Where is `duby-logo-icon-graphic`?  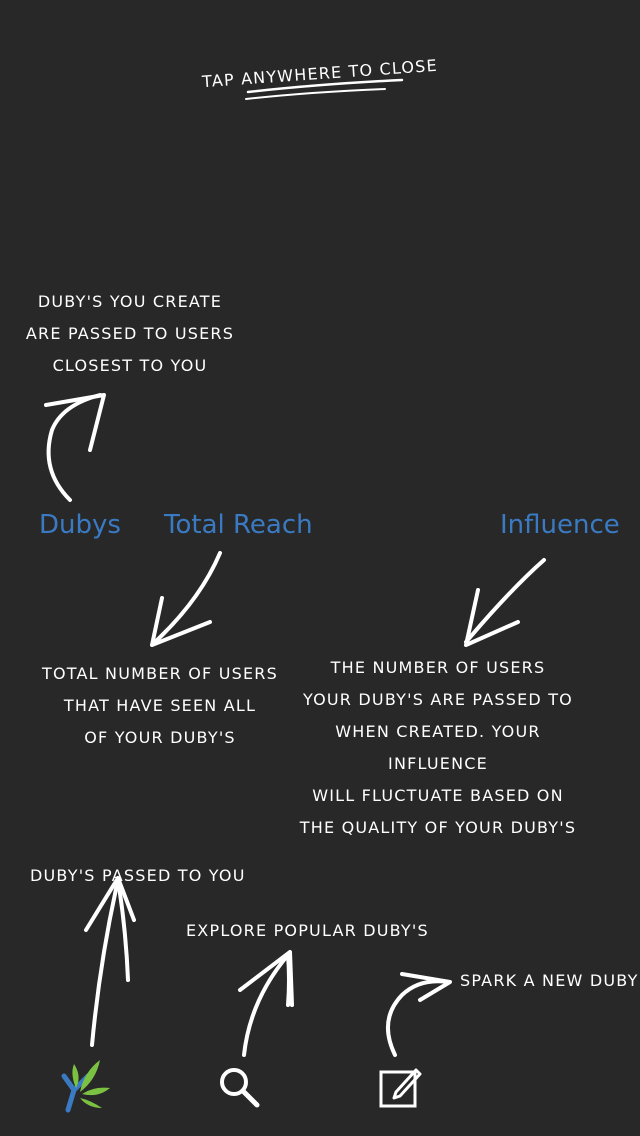 duby-logo-icon-graphic is located at coordinates (85, 1086).